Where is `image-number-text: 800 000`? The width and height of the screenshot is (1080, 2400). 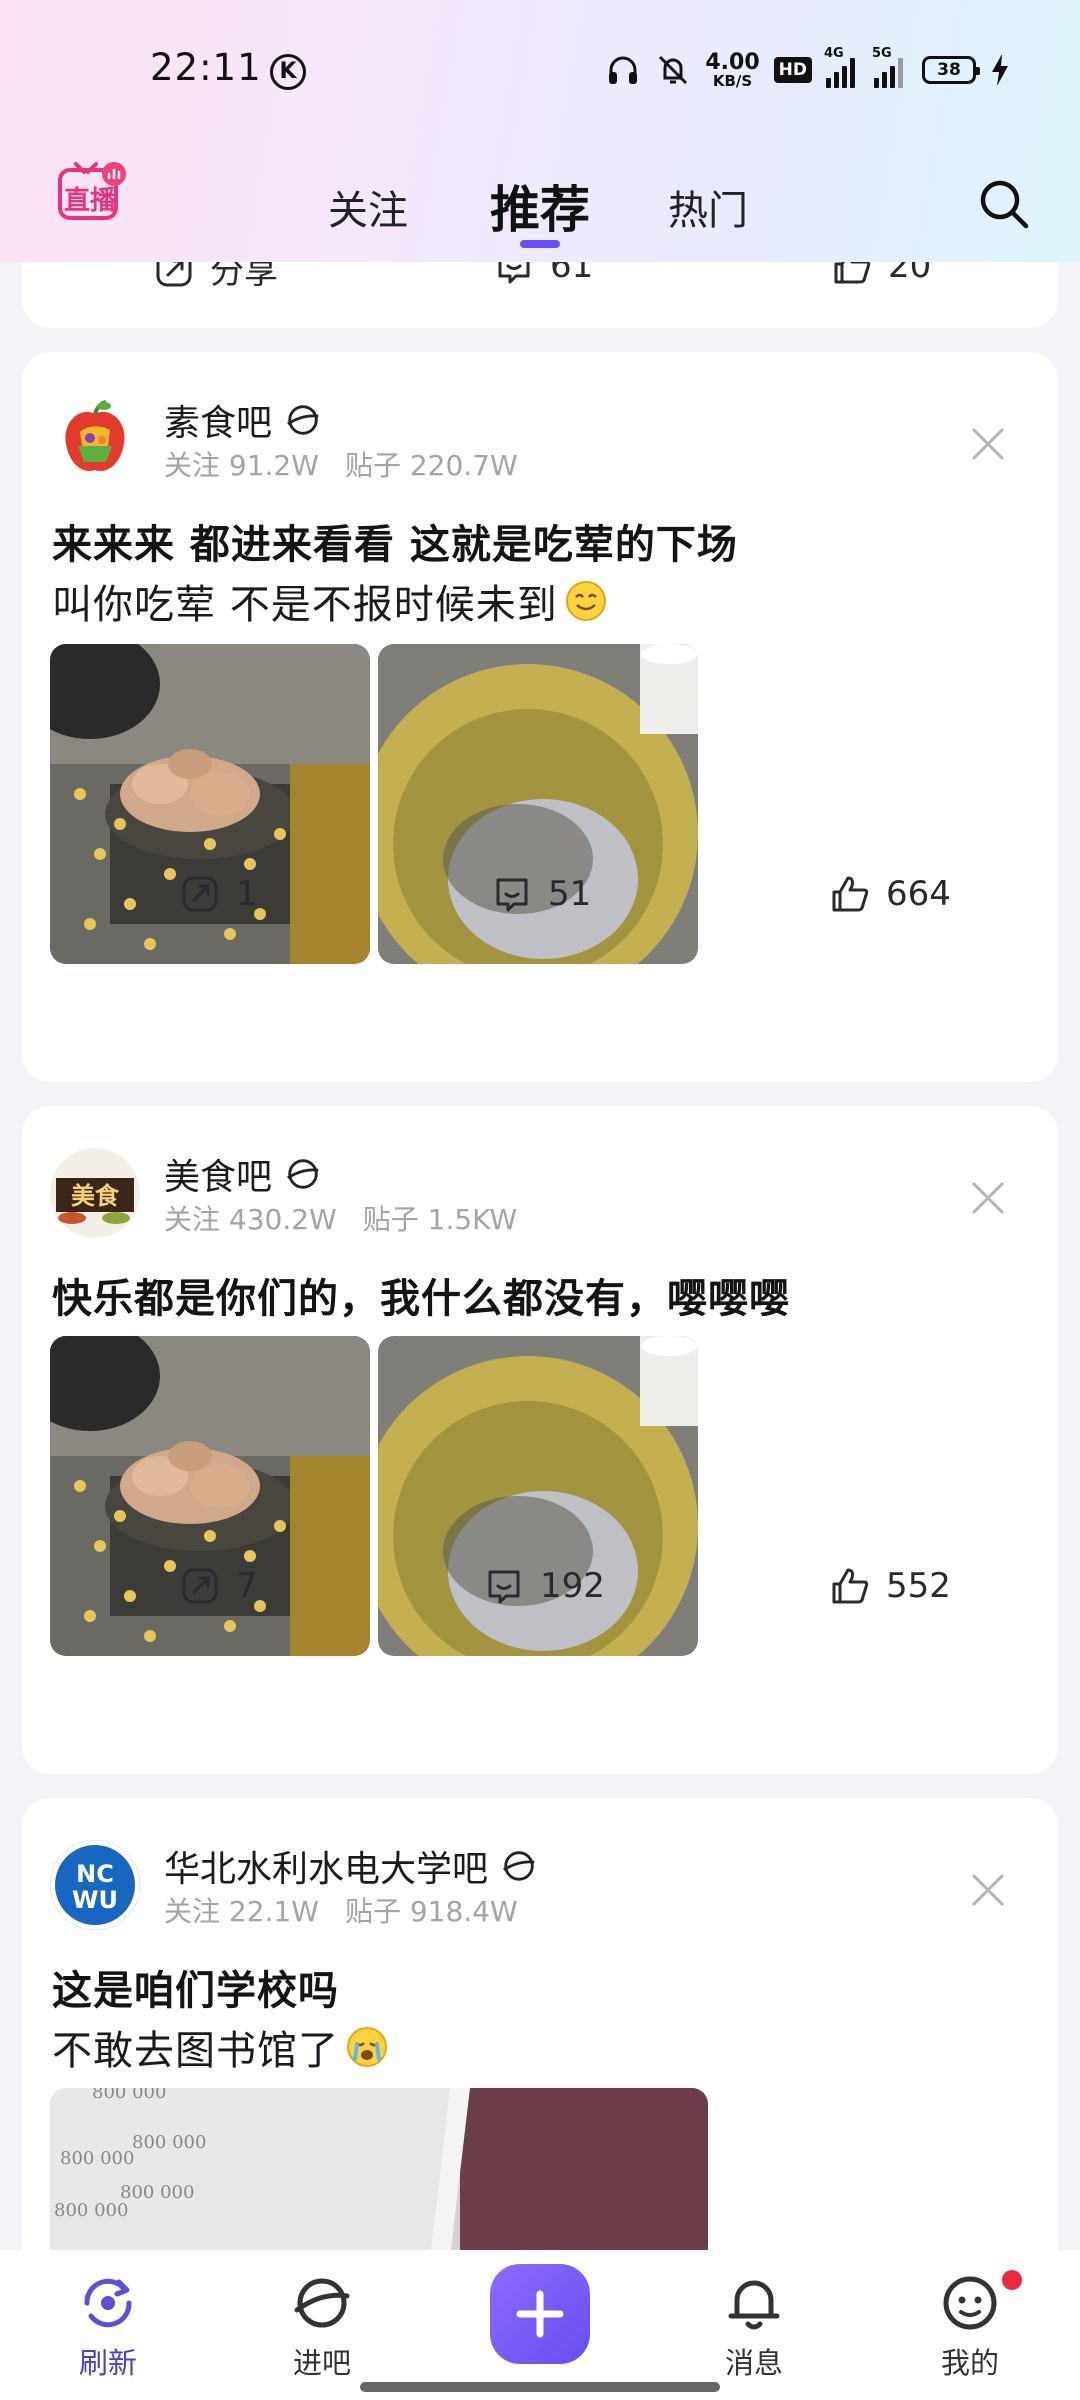
image-number-text: 800 000 is located at coordinates (129, 2095).